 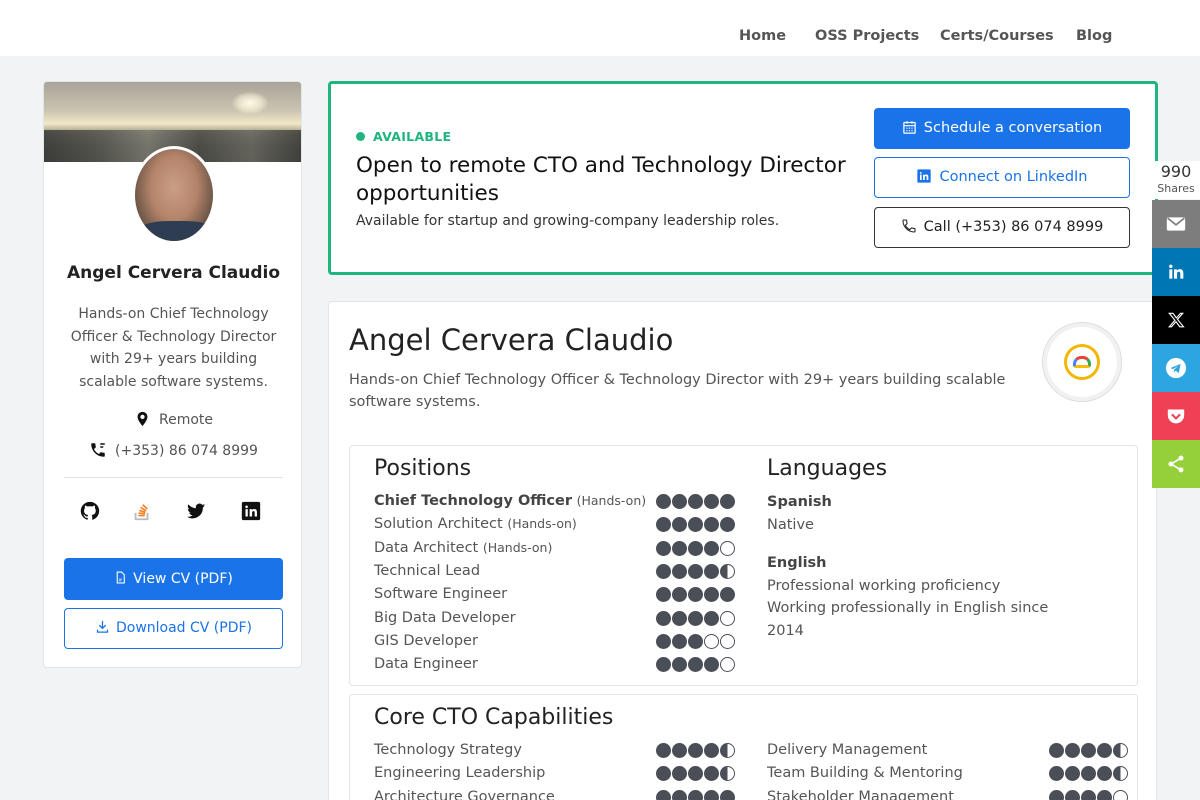 What do you see at coordinates (445, 617) in the screenshot?
I see `position-name: Big Data Developer` at bounding box center [445, 617].